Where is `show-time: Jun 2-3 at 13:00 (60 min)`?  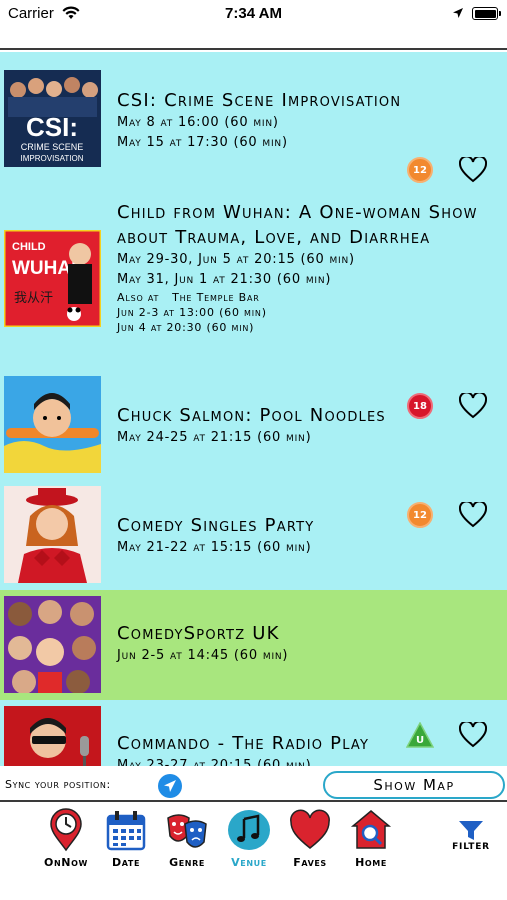
show-time: Jun 2-3 at 13:00 (60 min) is located at coordinates (192, 312).